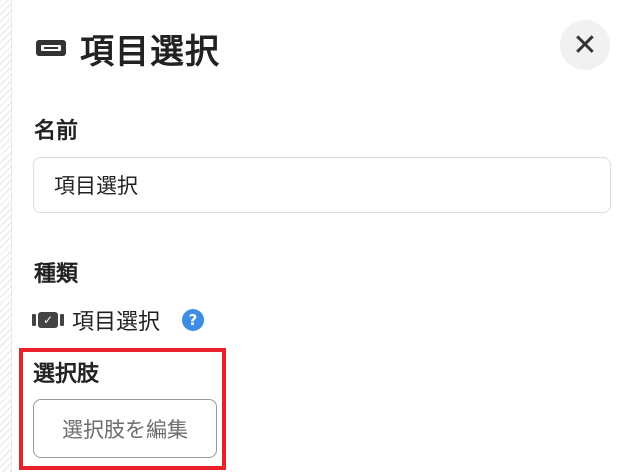 This screenshot has height=472, width=623. What do you see at coordinates (125, 428) in the screenshot?
I see `edit-choices-button: 選択肢を編集` at bounding box center [125, 428].